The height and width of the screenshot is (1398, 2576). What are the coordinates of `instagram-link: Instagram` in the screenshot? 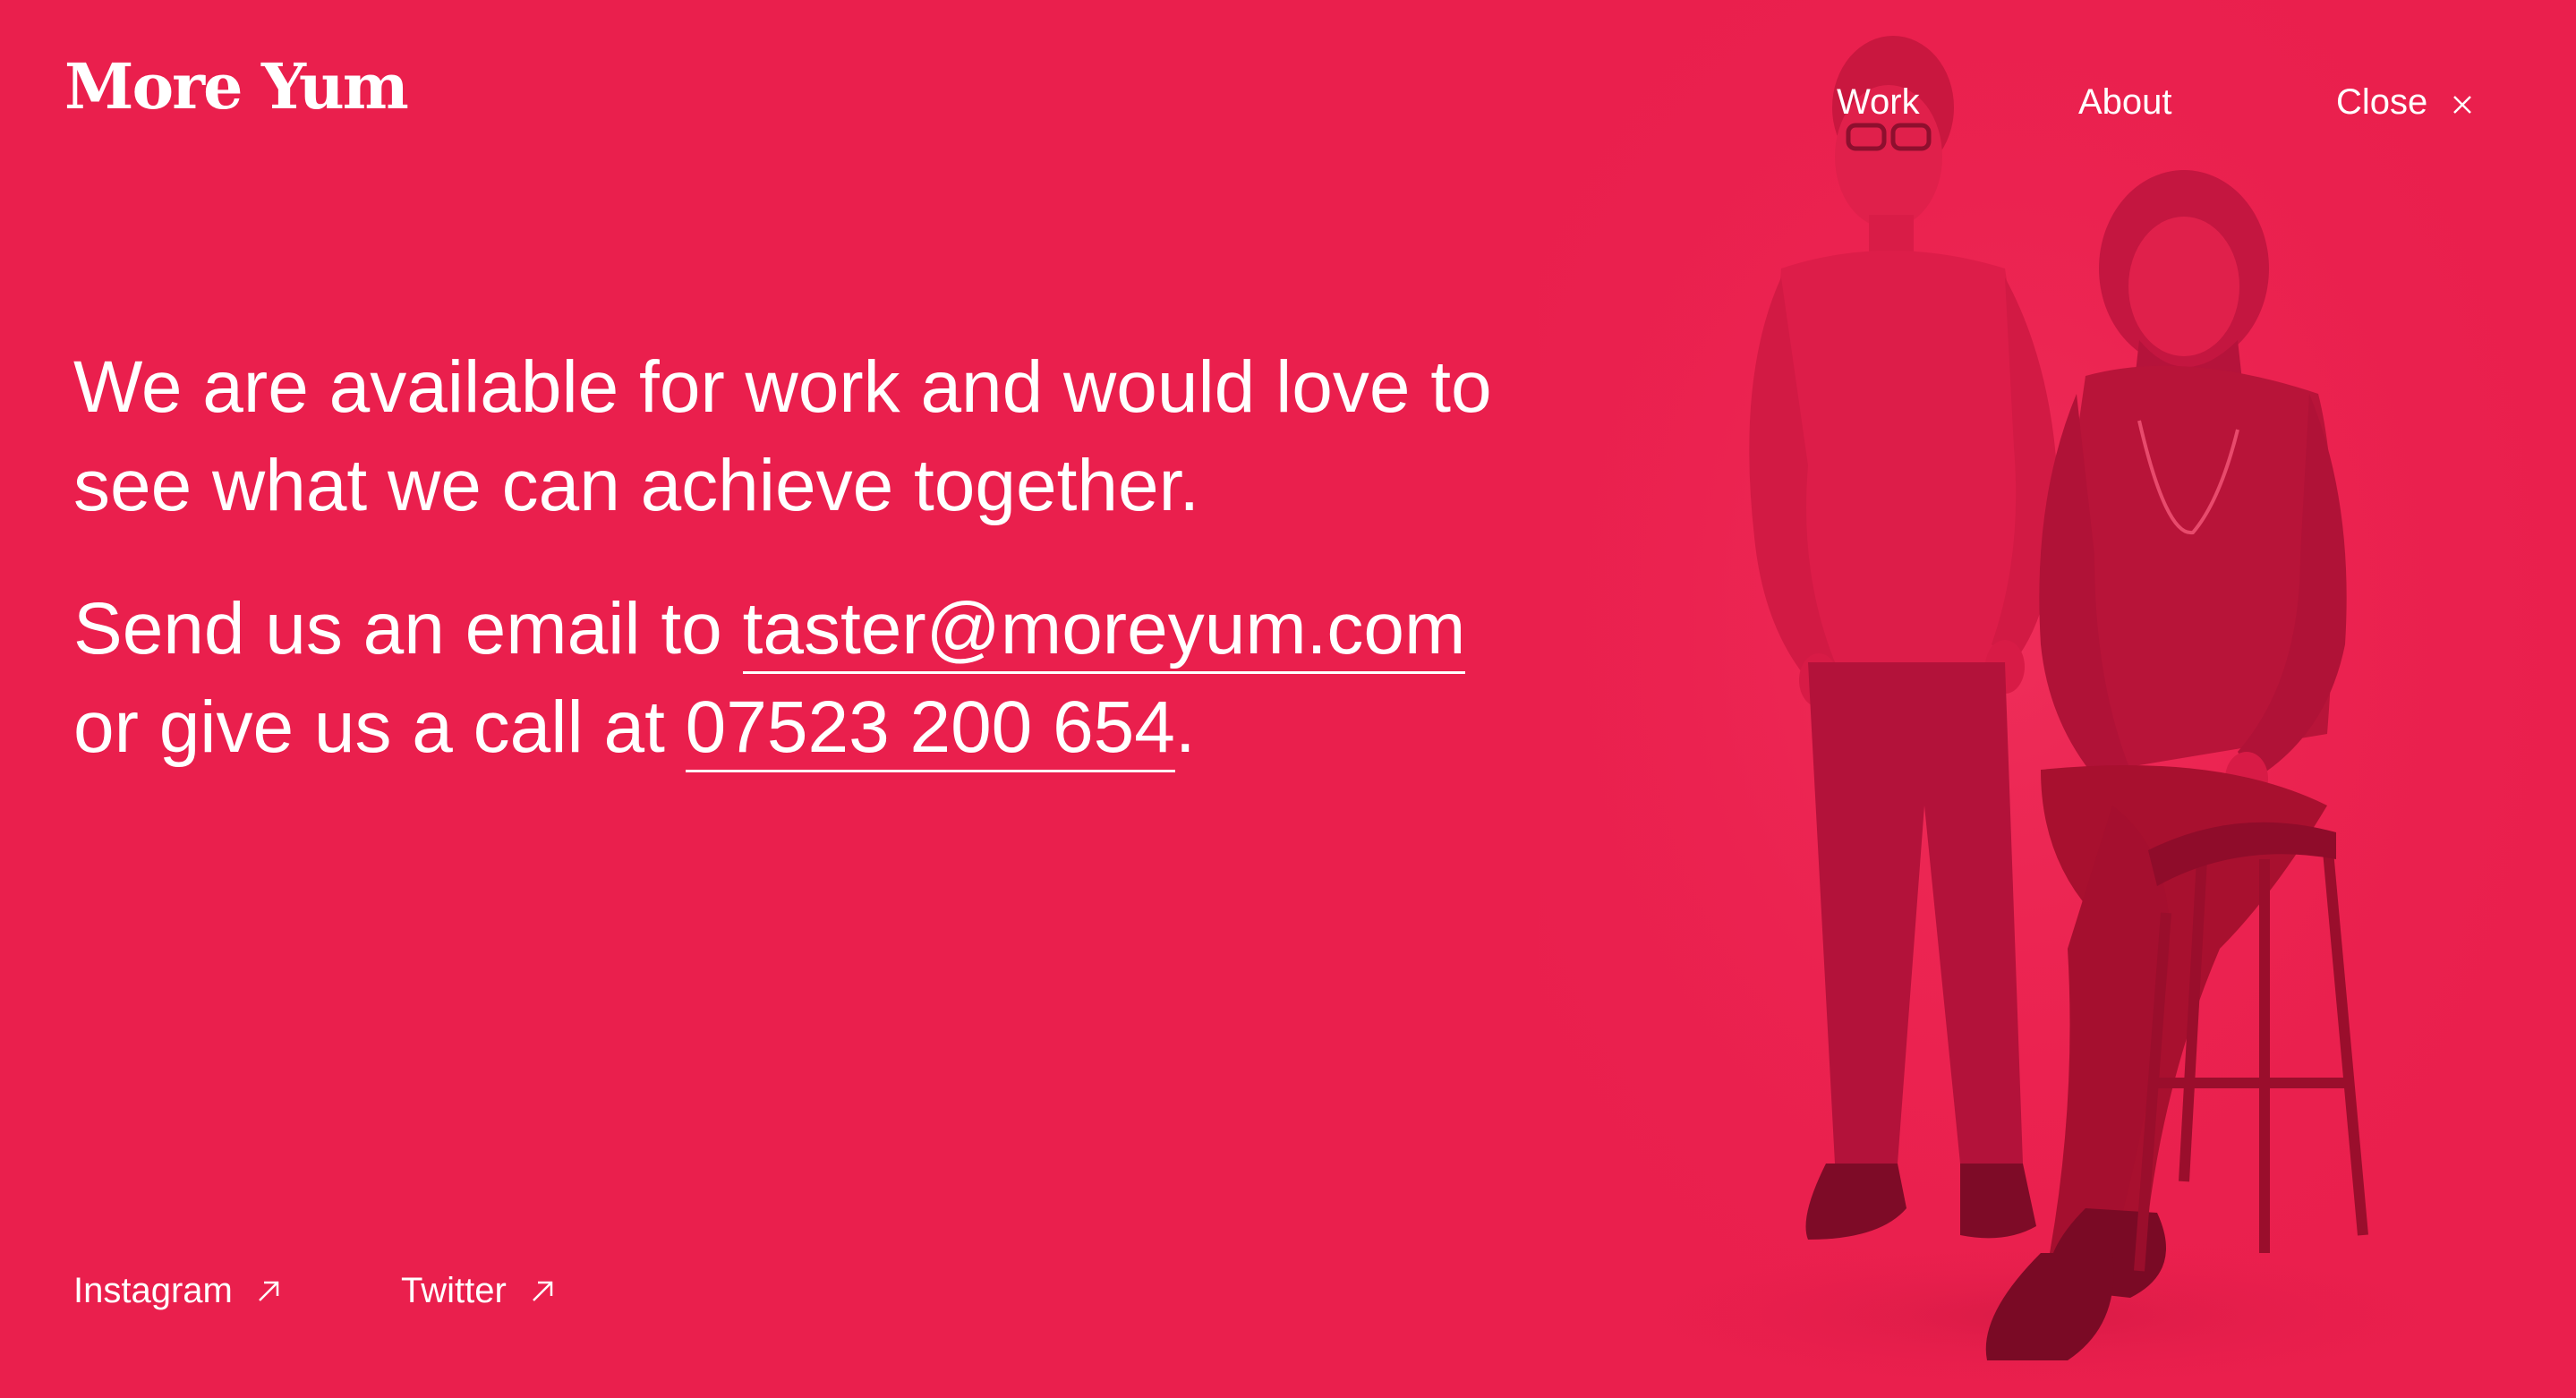 It's located at (177, 1291).